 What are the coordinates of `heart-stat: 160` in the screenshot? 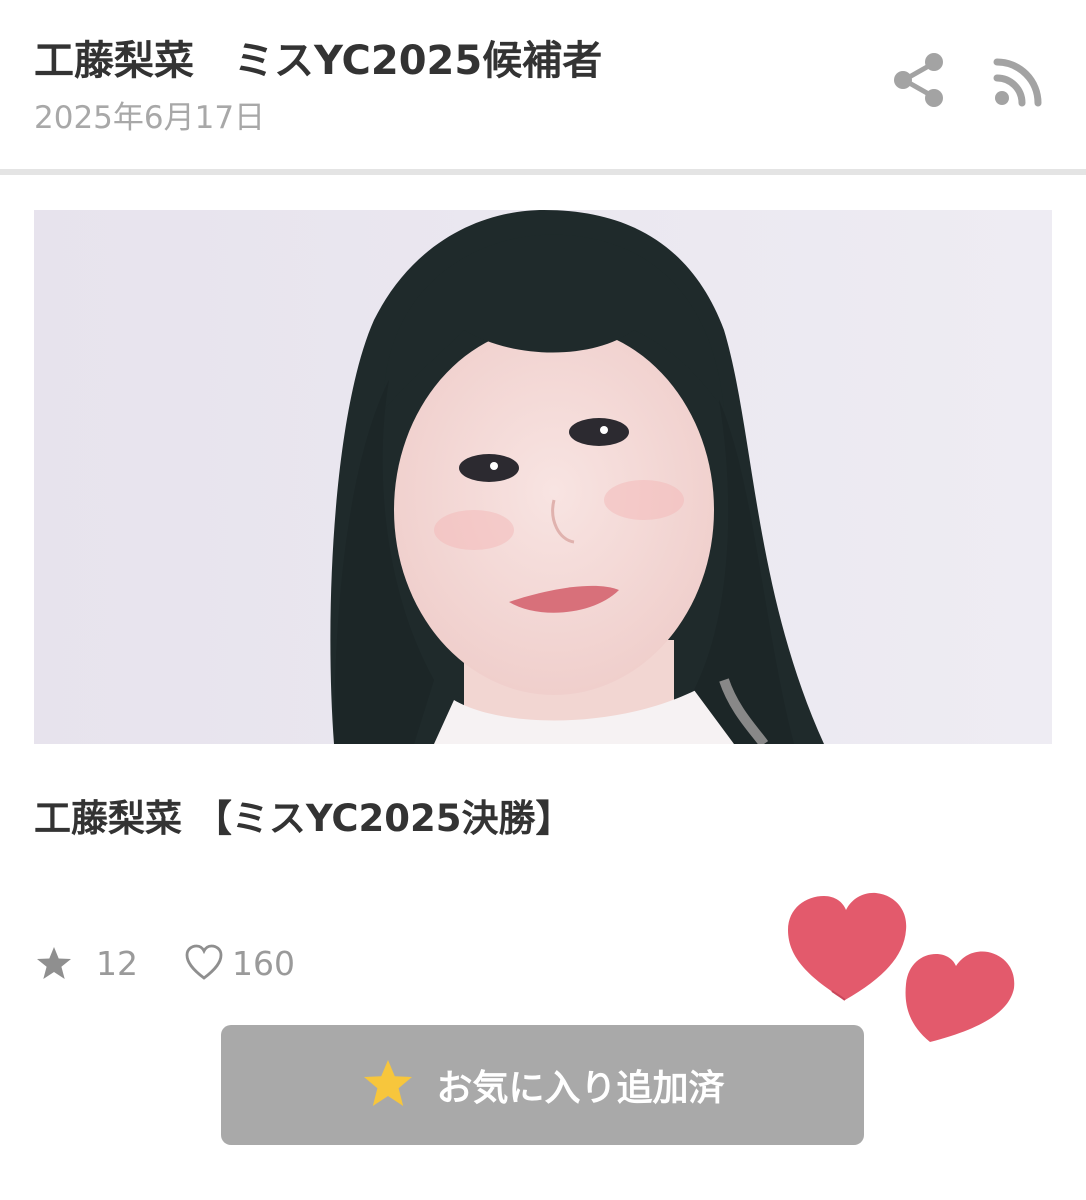 It's located at (239, 963).